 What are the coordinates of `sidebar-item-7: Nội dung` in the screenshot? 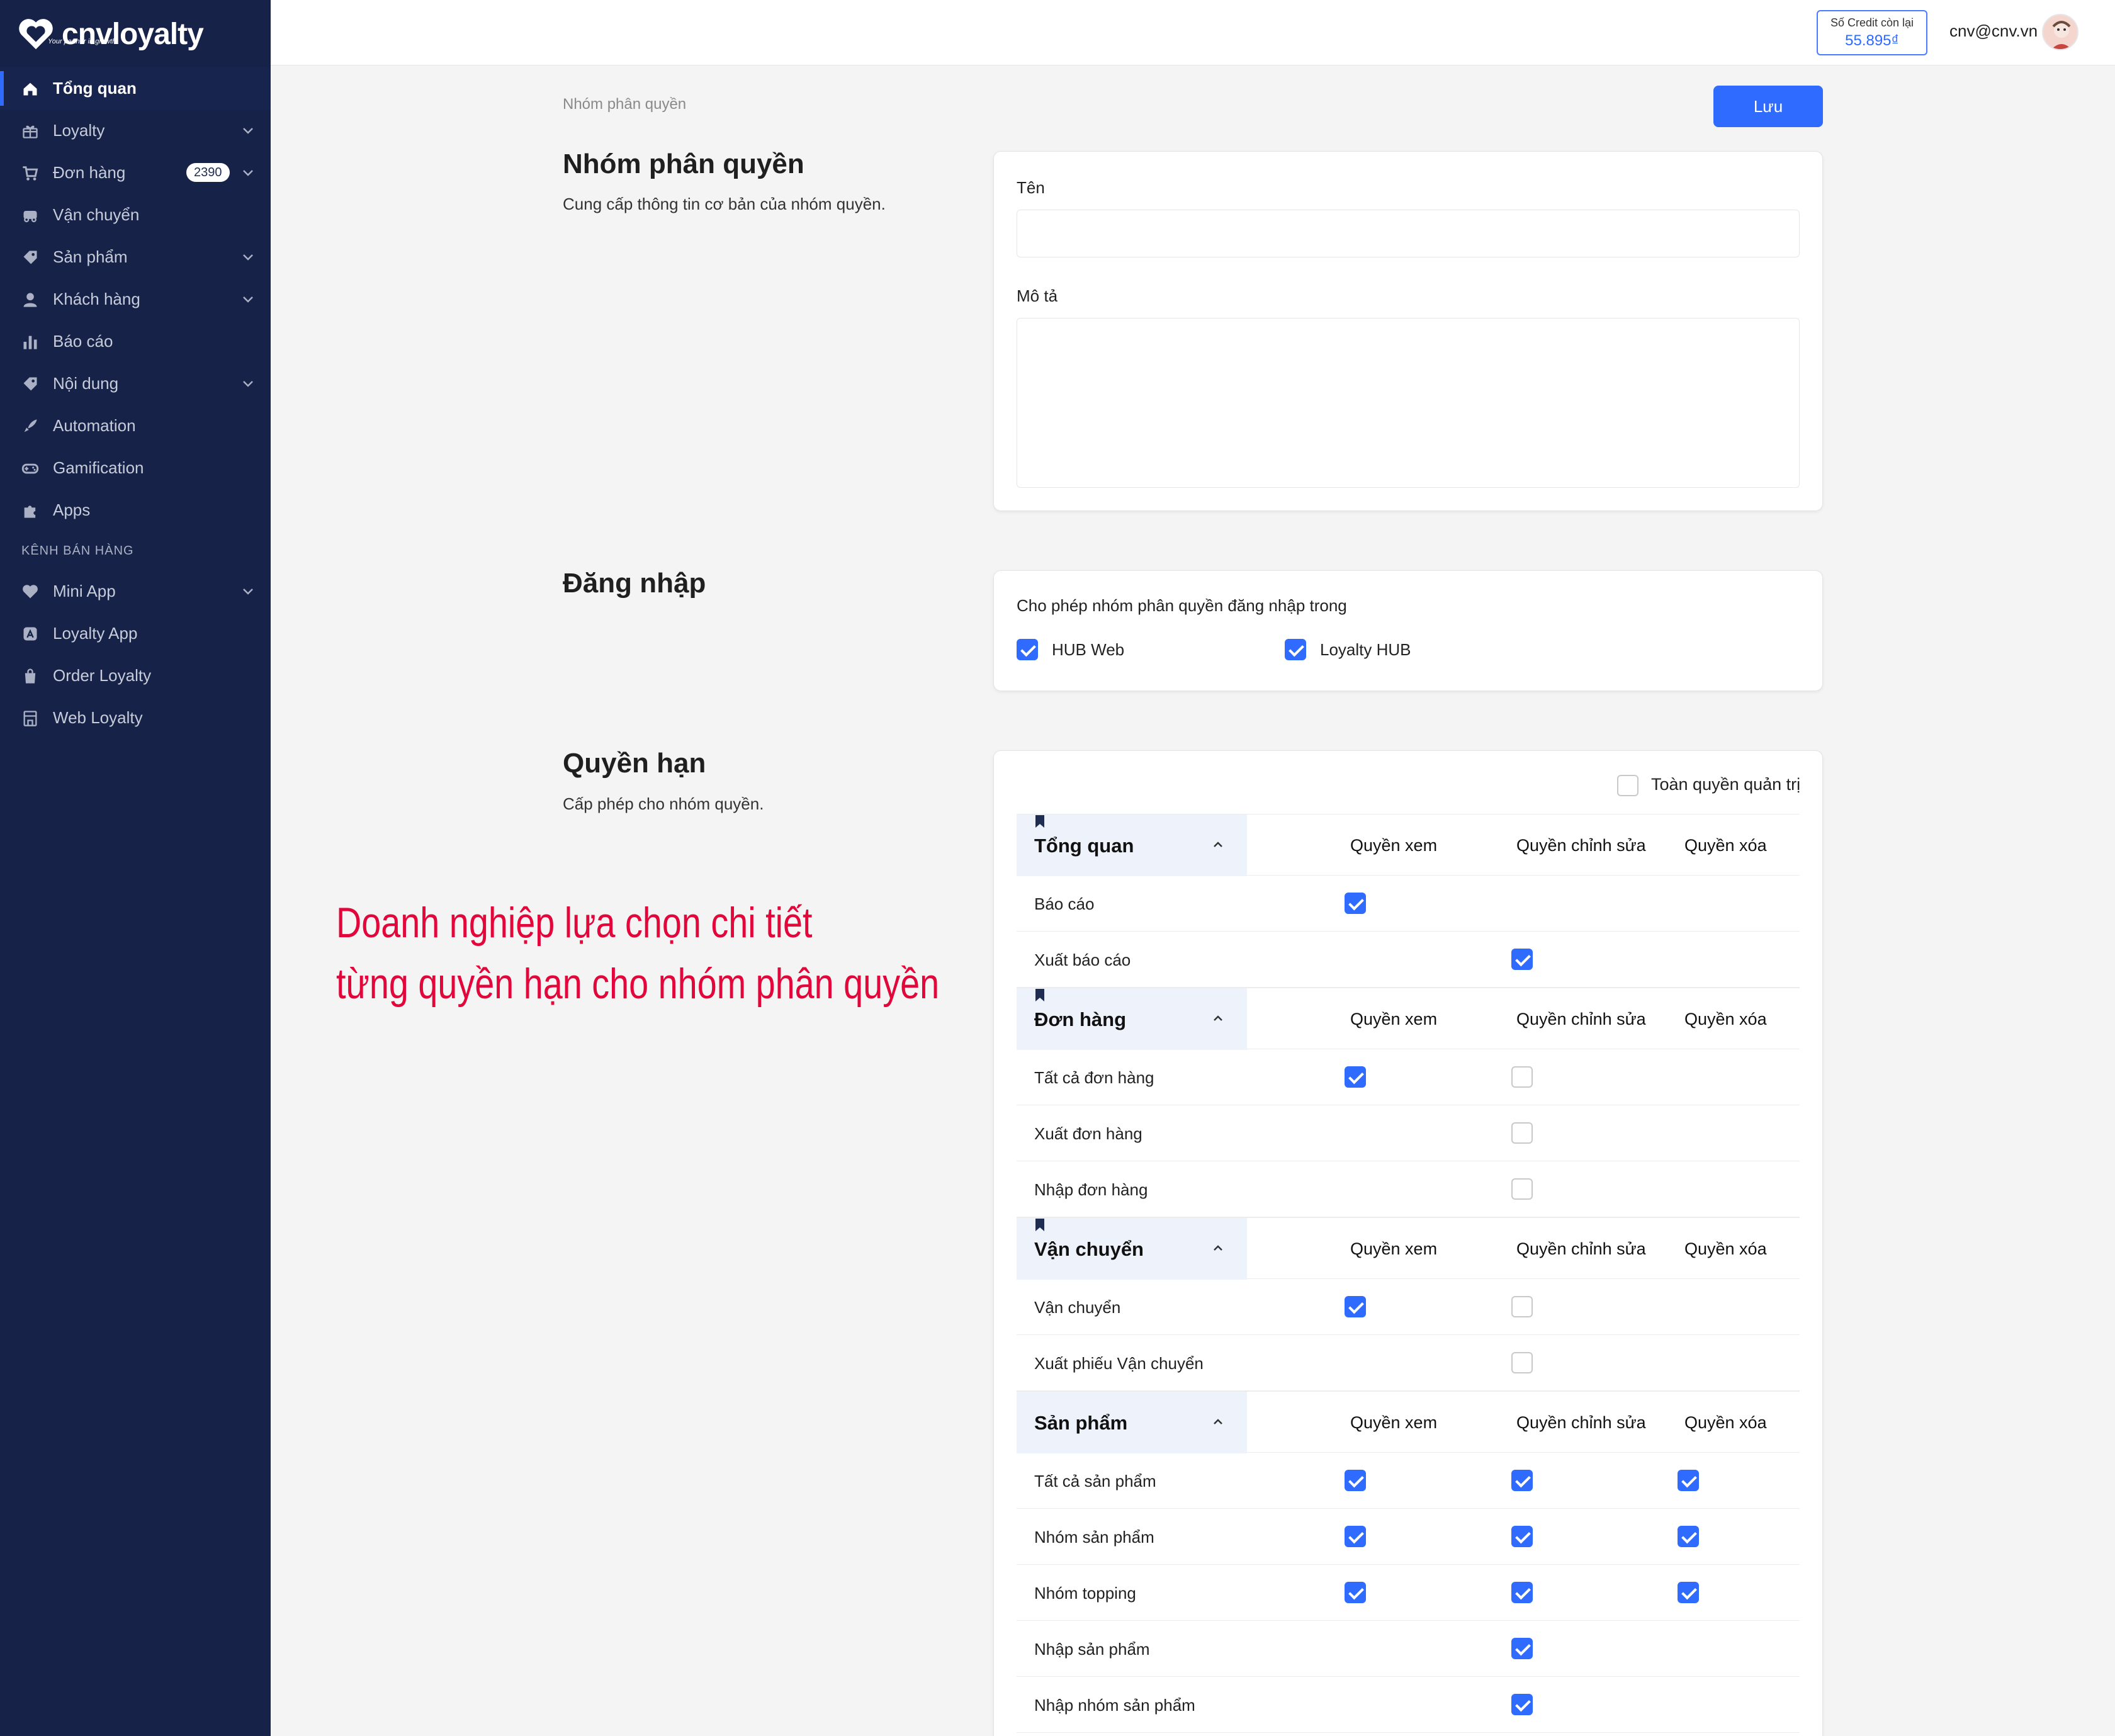 It's located at (135, 384).